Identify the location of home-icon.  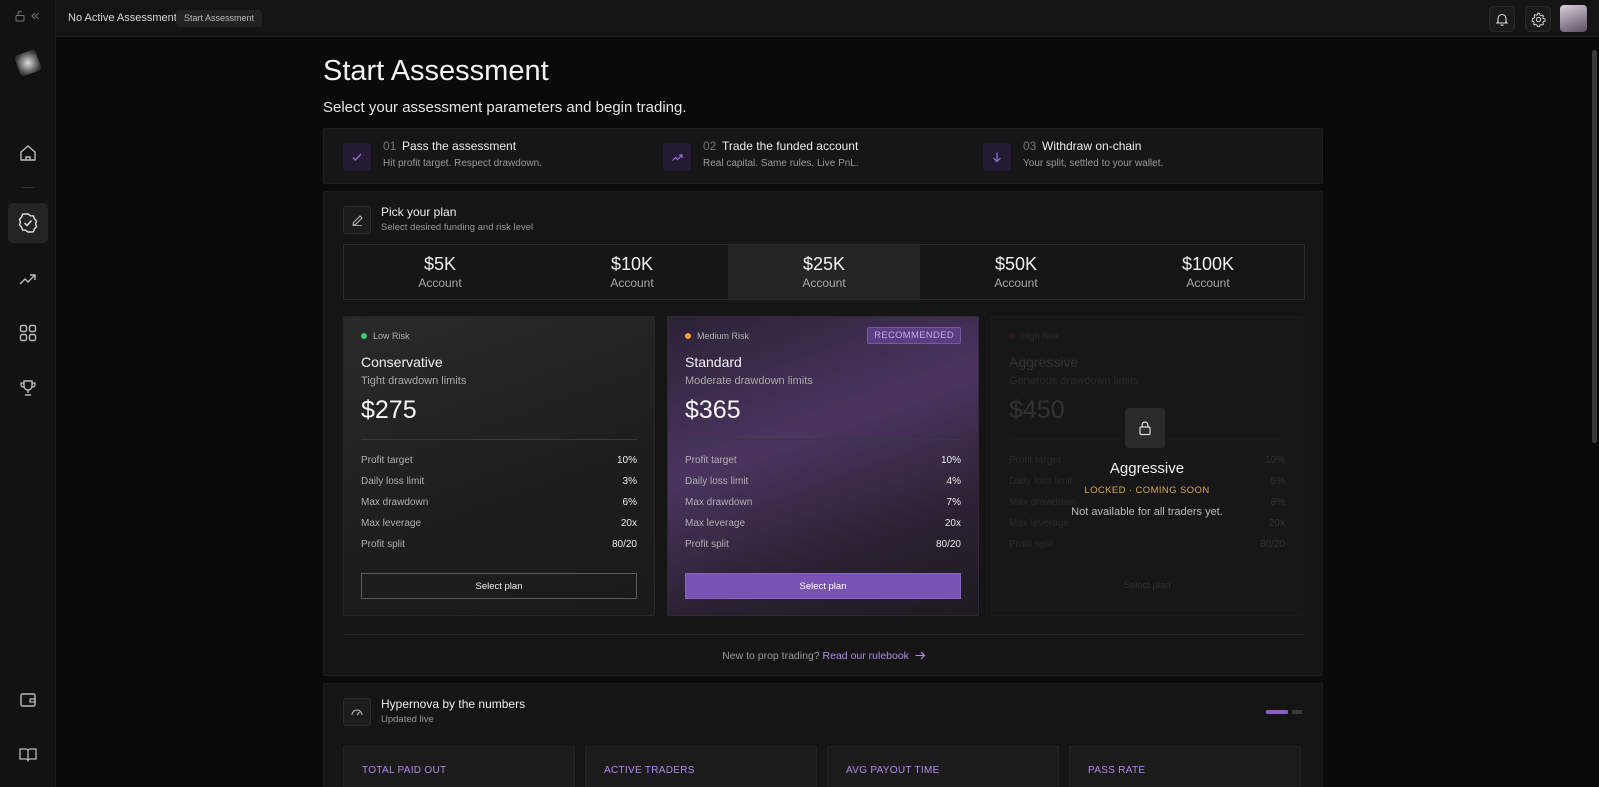
(28, 153).